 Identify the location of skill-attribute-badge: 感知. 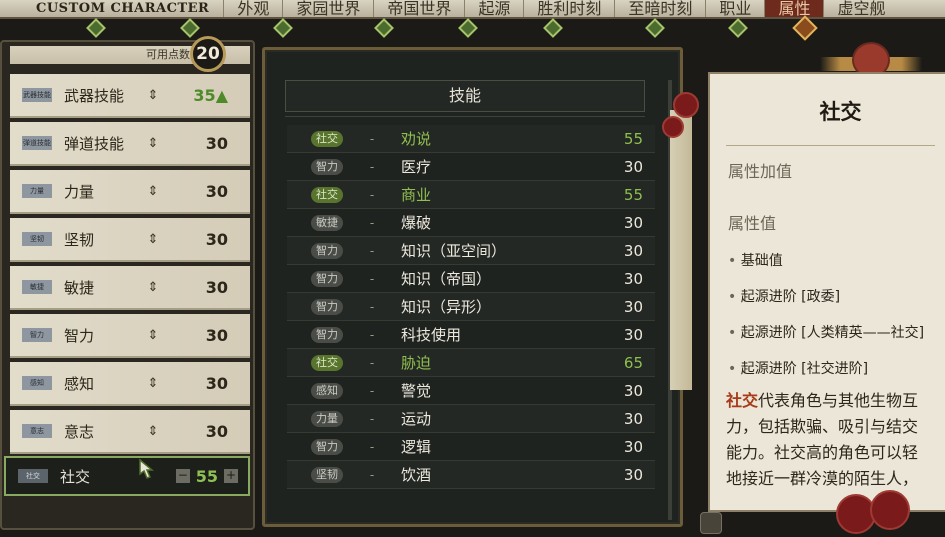
(327, 390).